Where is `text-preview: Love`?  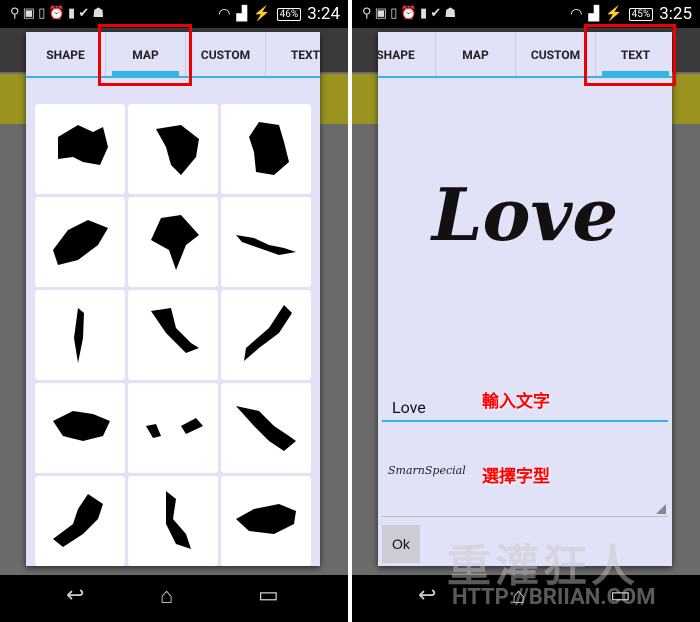
text-preview: Love is located at coordinates (525, 214).